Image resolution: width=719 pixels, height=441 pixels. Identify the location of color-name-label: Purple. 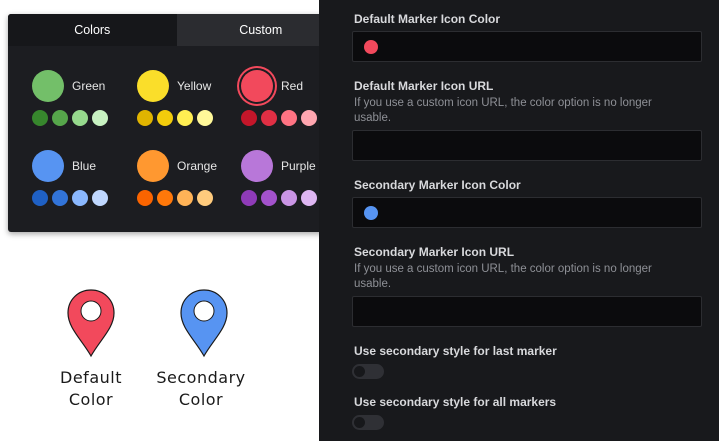
(298, 166).